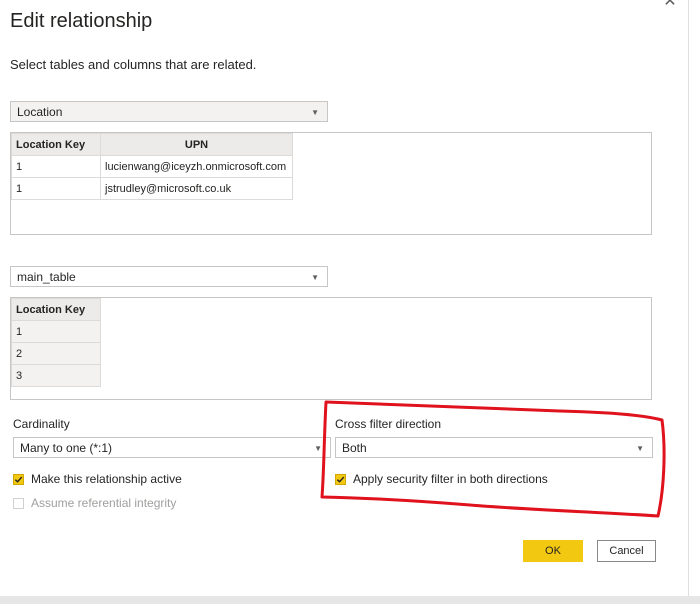 The image size is (700, 604). I want to click on security-label: Apply security filter in both directions, so click(450, 479).